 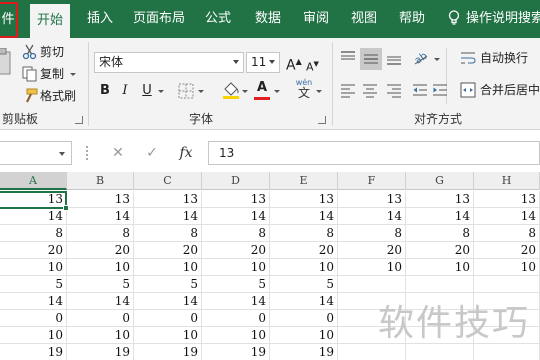 What do you see at coordinates (125, 91) in the screenshot?
I see `italic-button: I` at bounding box center [125, 91].